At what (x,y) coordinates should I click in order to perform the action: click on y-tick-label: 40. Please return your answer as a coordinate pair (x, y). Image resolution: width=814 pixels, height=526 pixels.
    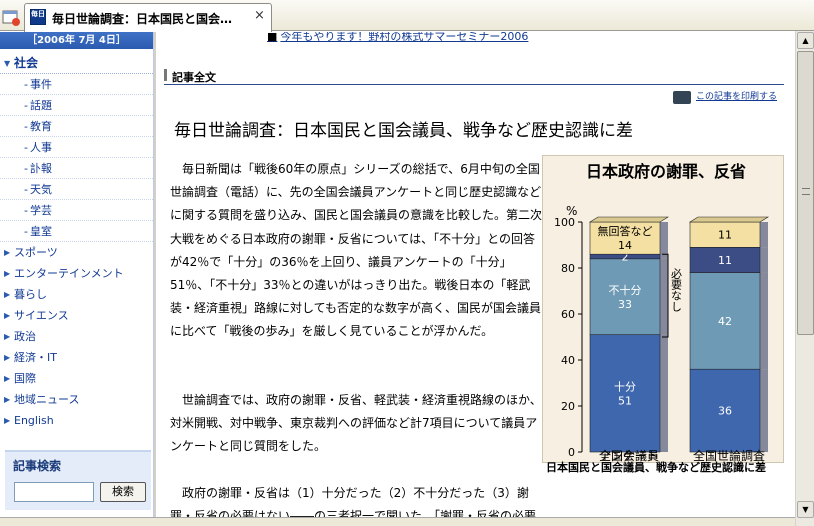
    Looking at the image, I should click on (568, 360).